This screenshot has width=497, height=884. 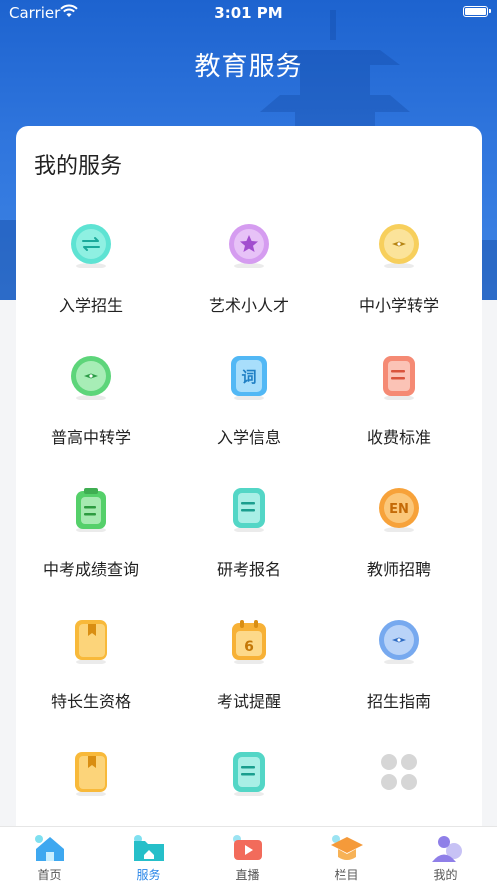 I want to click on tab-mine: 我的, so click(x=445, y=855).